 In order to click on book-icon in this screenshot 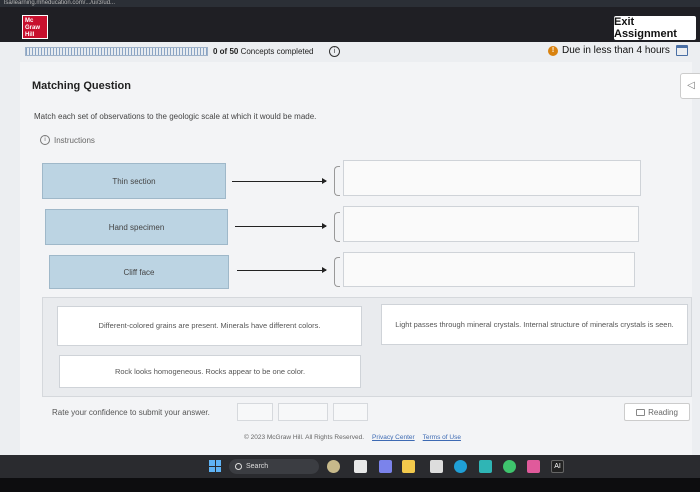, I will do `click(641, 412)`.